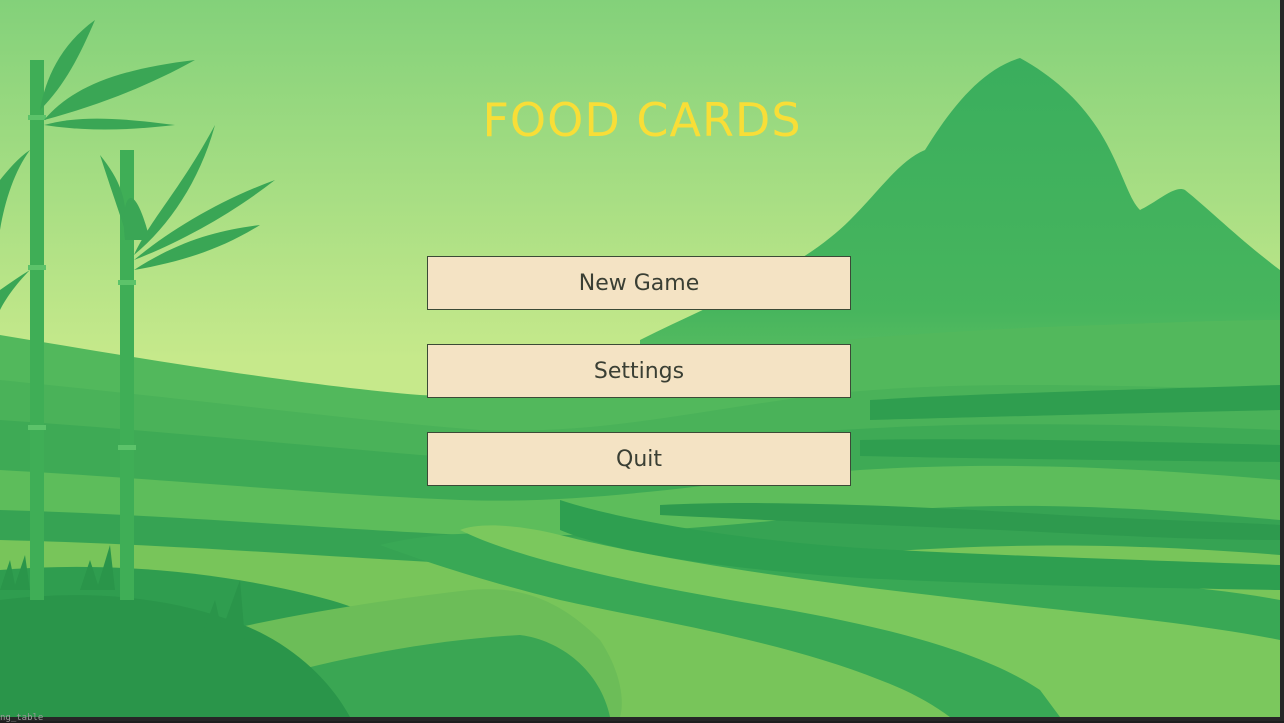 The image size is (1284, 723). Describe the element at coordinates (639, 459) in the screenshot. I see `quit-button: Quit` at that location.